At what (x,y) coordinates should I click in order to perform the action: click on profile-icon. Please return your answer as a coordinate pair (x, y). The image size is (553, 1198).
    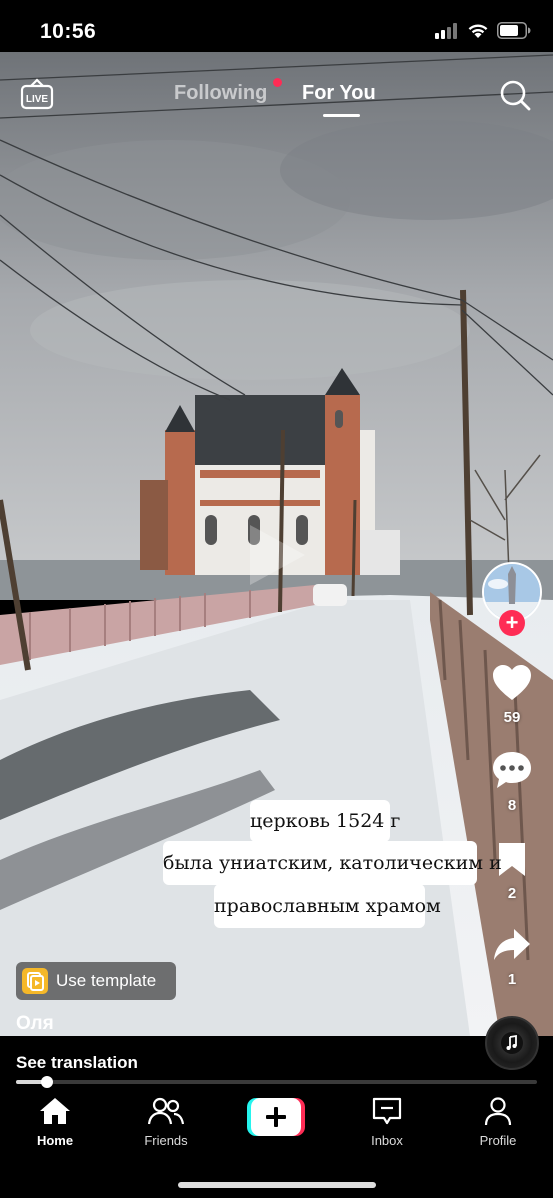
    Looking at the image, I should click on (498, 1111).